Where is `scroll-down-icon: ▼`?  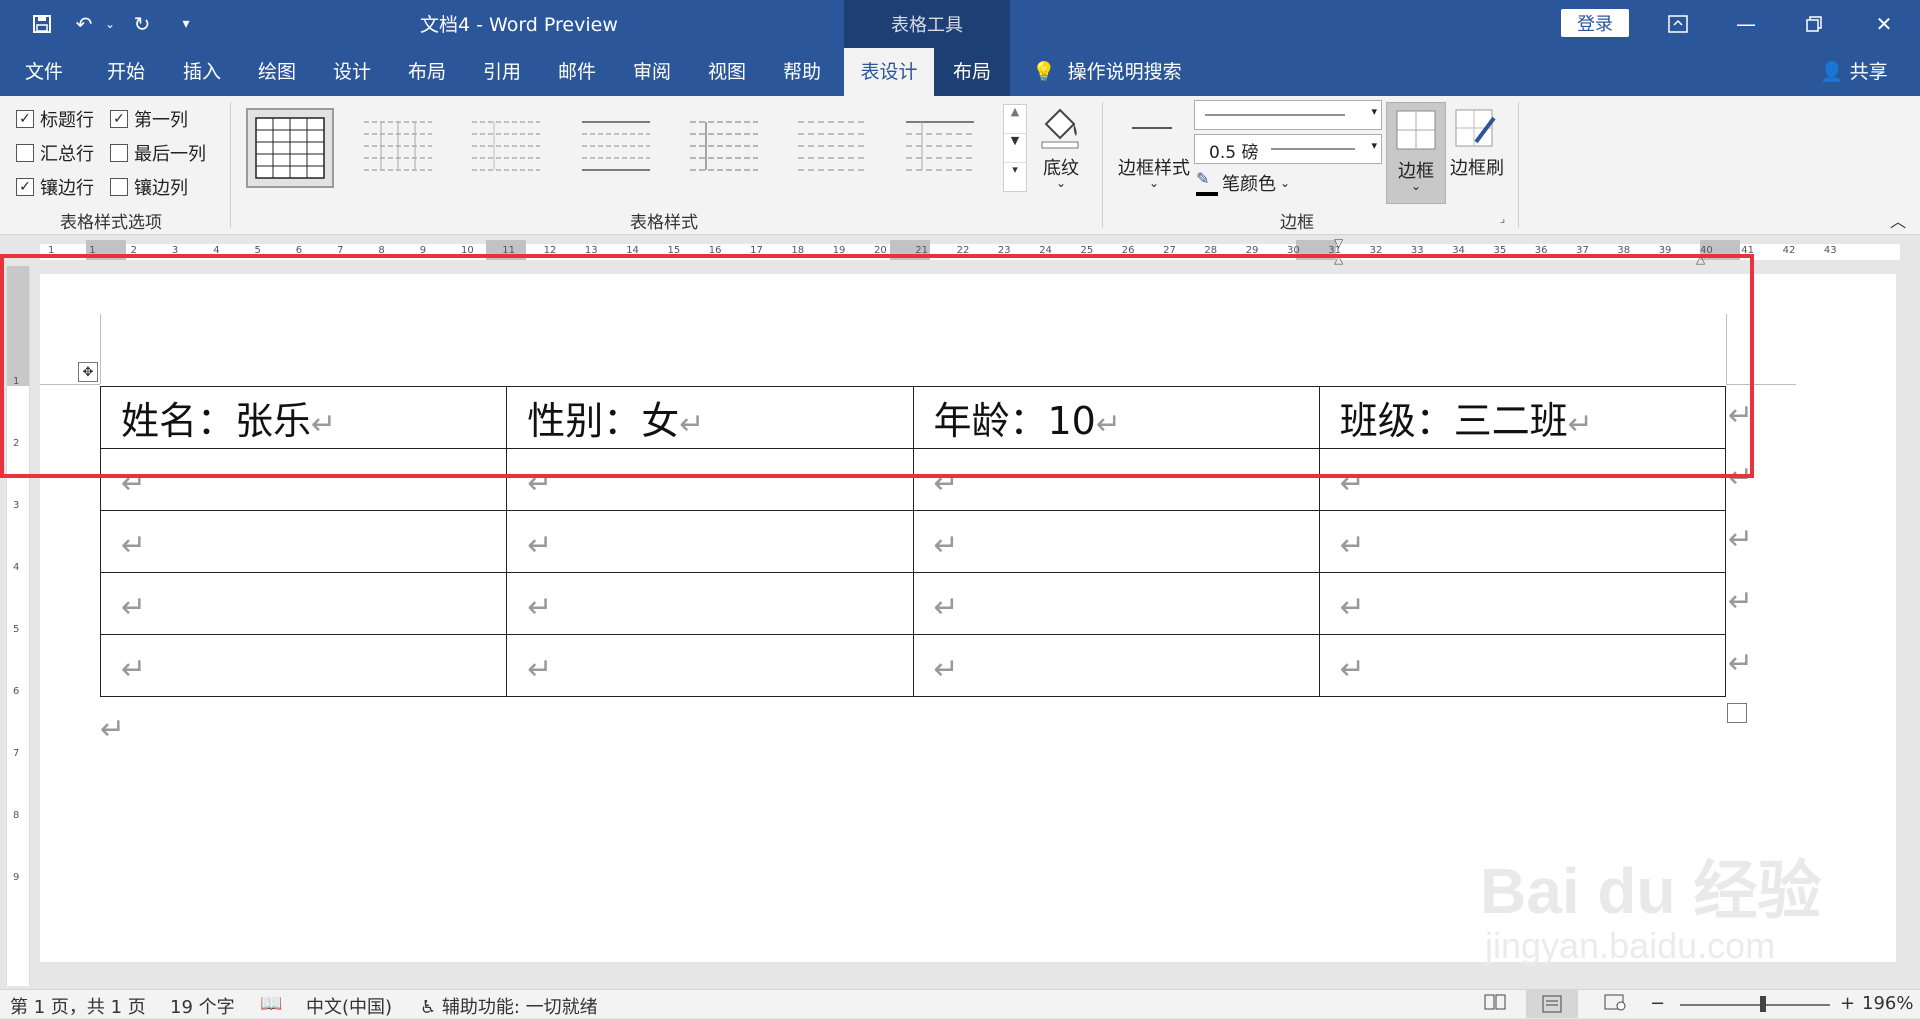
scroll-down-icon: ▼ is located at coordinates (1015, 147).